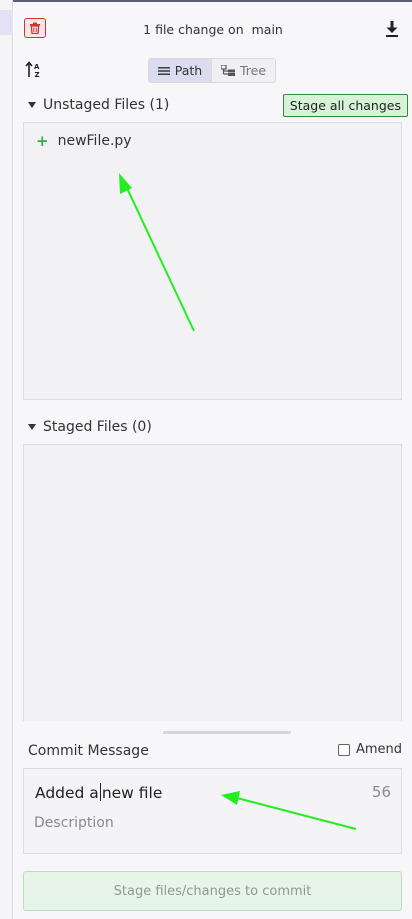  I want to click on commit-message-label: Commit Message, so click(88, 751).